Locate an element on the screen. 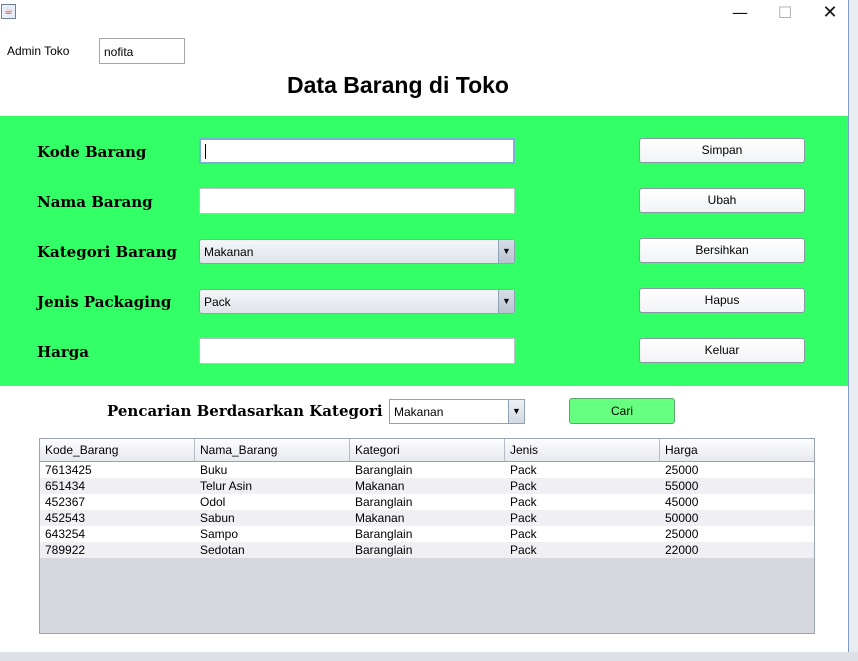  table-row: 452367 Odol Baranglain Pack 45000 is located at coordinates (427, 502).